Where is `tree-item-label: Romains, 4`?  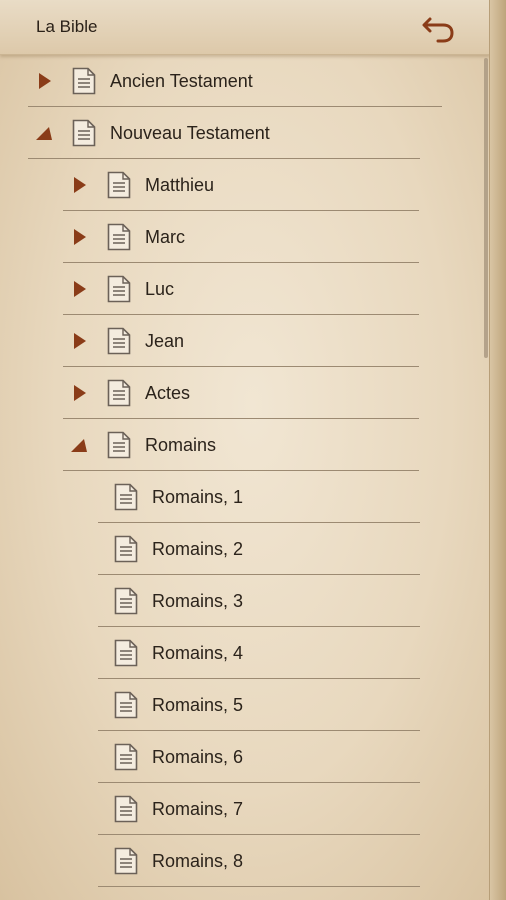
tree-item-label: Romains, 4 is located at coordinates (198, 653).